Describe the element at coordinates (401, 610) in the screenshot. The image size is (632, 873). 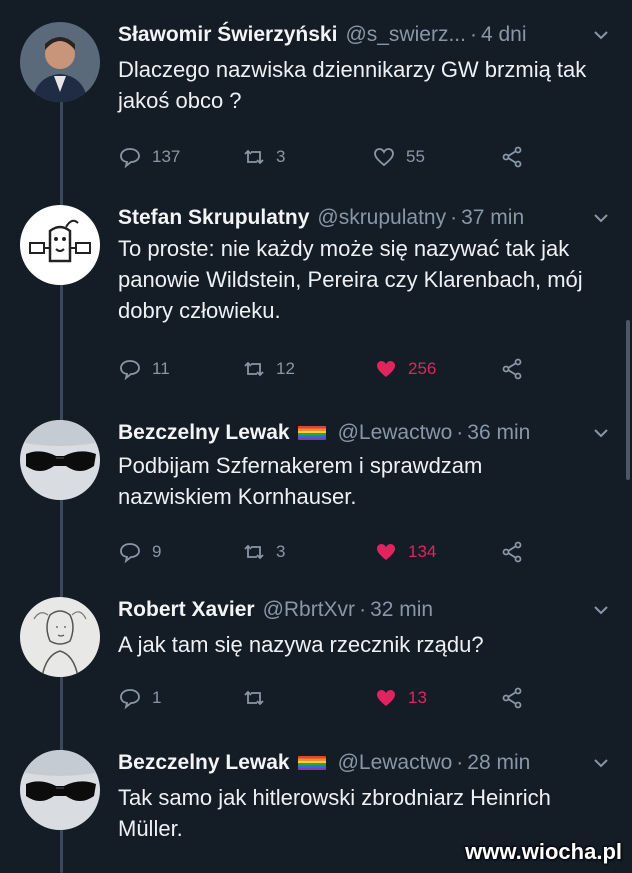
I see `timestamp: 32 min` at that location.